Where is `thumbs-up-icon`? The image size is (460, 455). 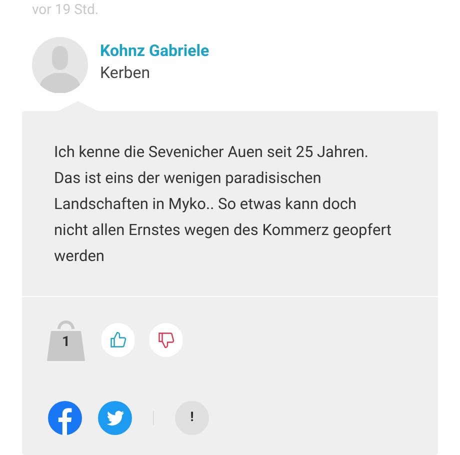 thumbs-up-icon is located at coordinates (118, 340).